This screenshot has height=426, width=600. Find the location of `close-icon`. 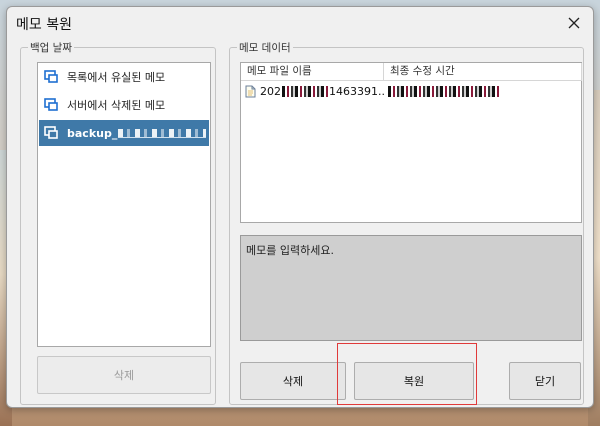

close-icon is located at coordinates (574, 23).